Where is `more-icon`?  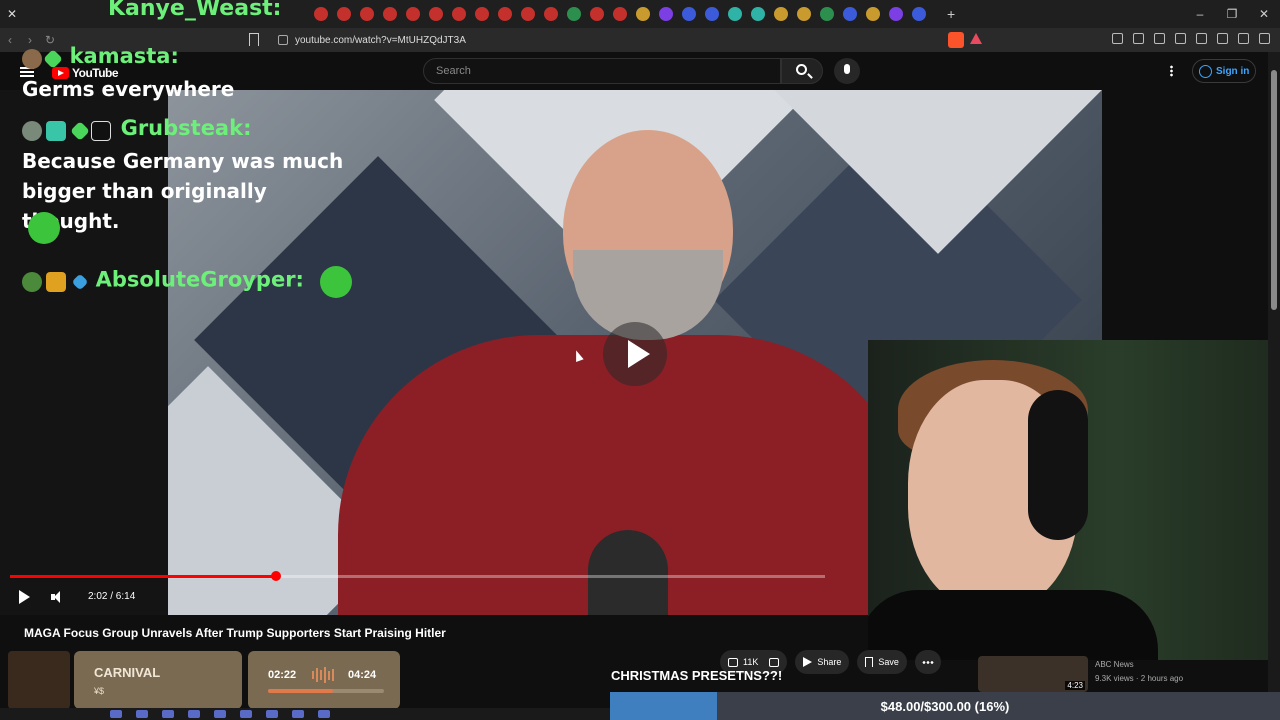
more-icon is located at coordinates (927, 662).